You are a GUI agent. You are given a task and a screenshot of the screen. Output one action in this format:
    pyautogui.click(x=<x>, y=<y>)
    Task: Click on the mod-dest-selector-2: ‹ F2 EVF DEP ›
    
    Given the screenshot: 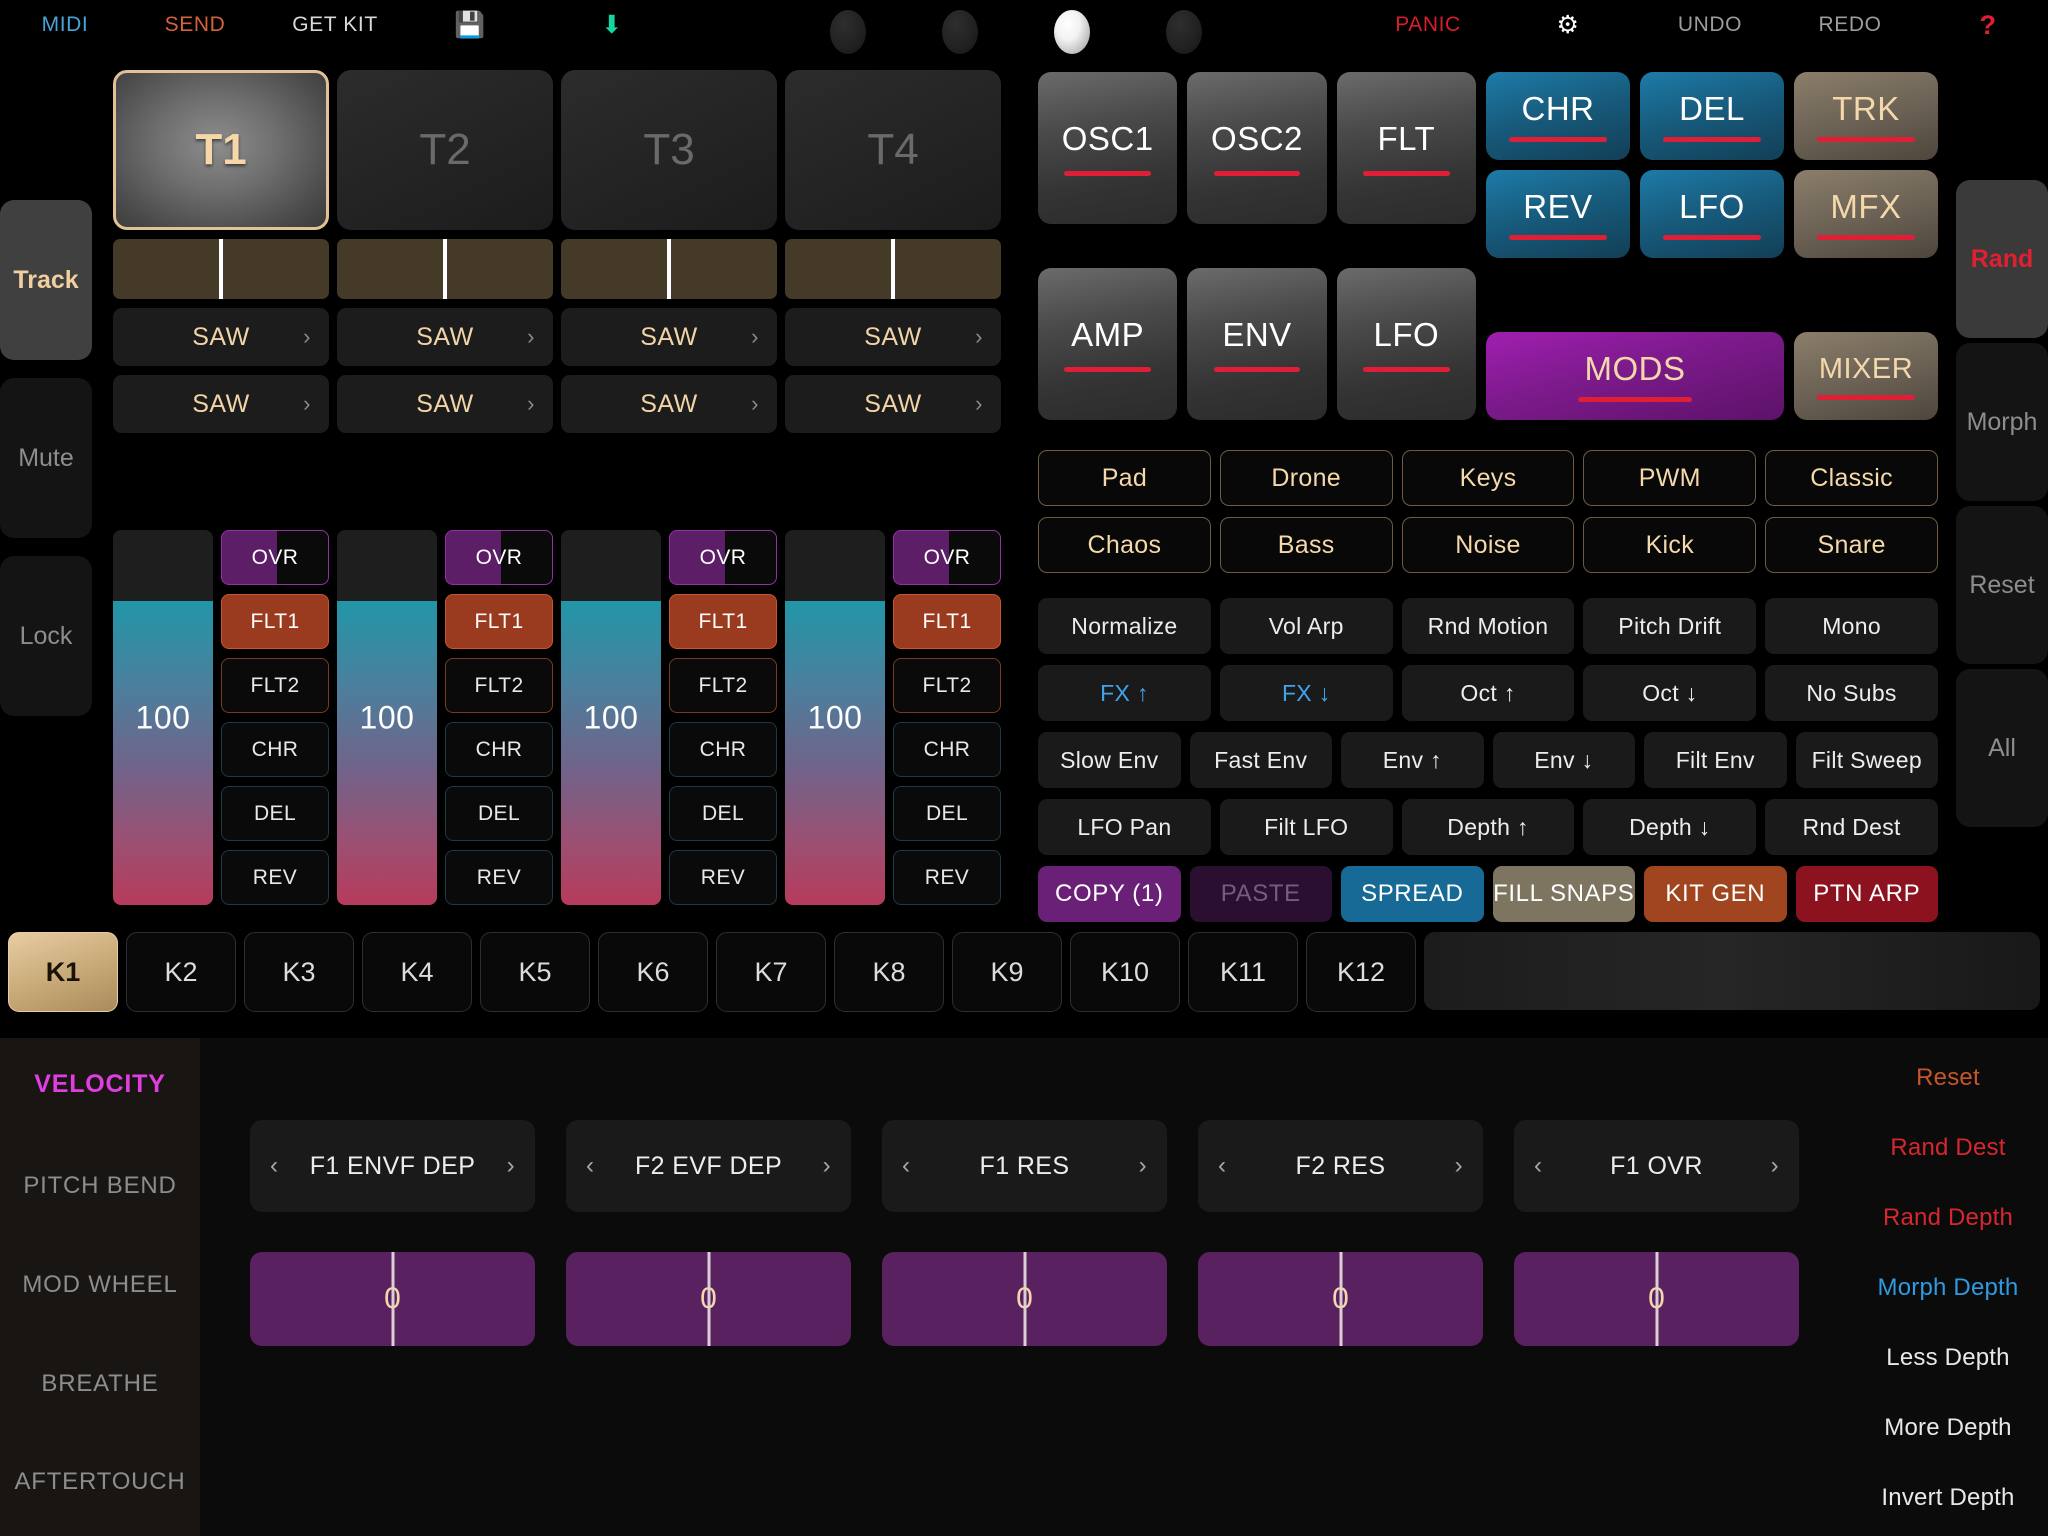 What is the action you would take?
    pyautogui.click(x=708, y=1166)
    